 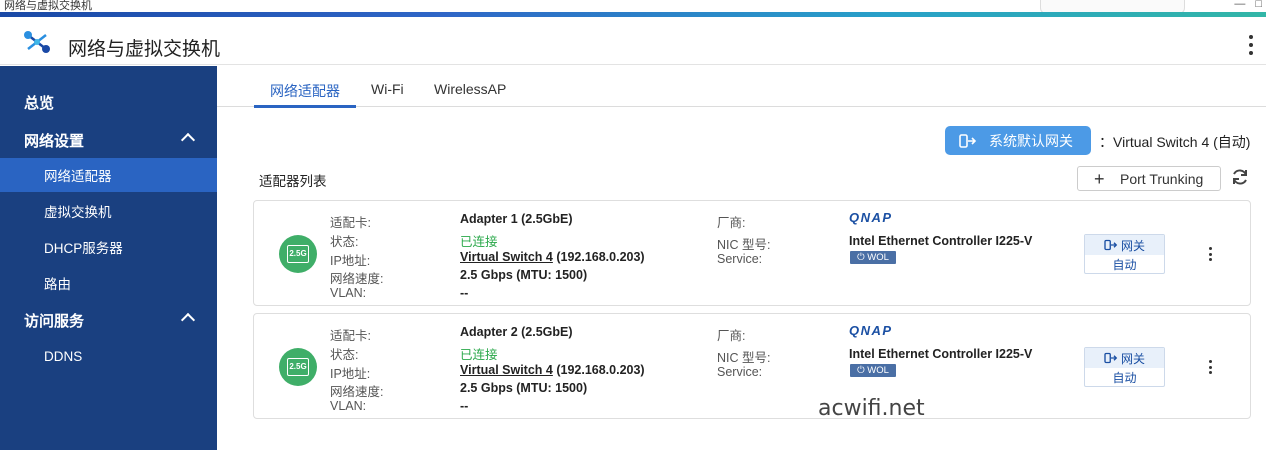 I want to click on tab-network-adapter: 网络适配器, so click(x=305, y=94).